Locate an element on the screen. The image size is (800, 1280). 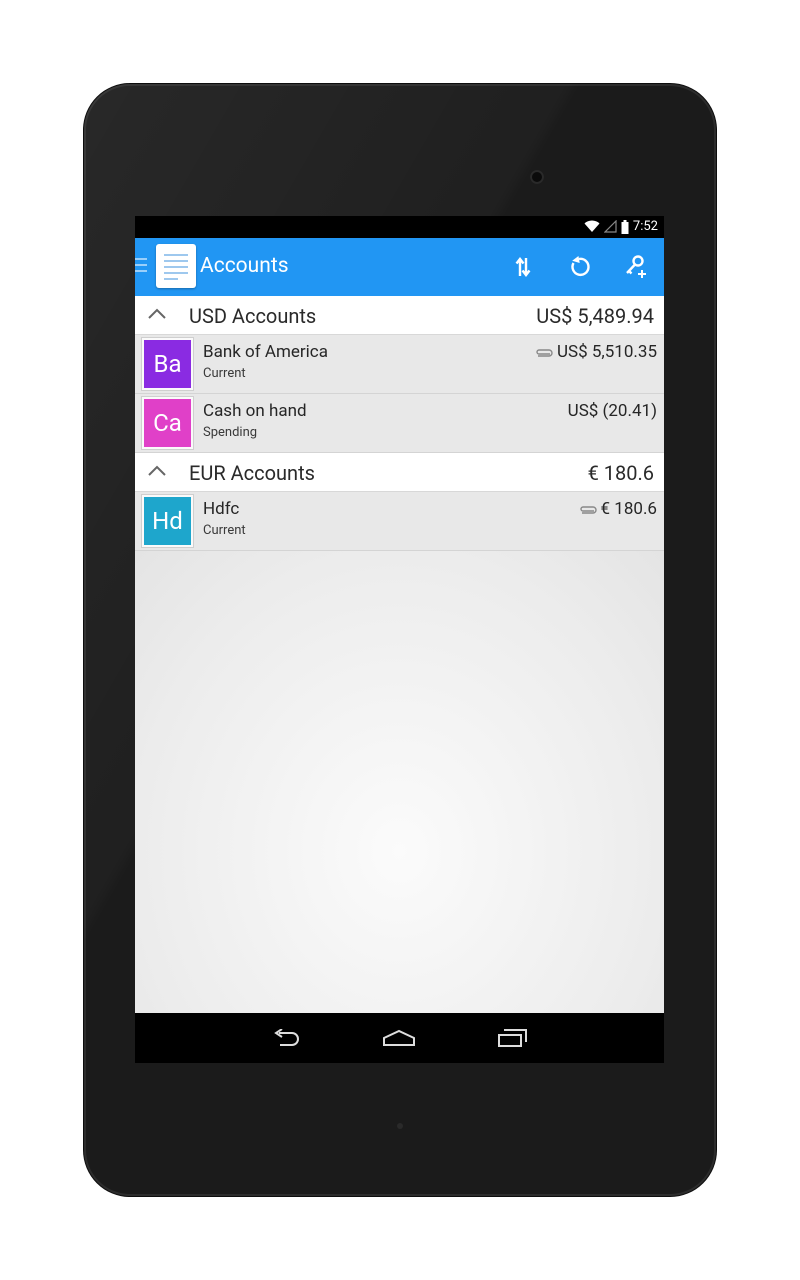
page-title: Accounts is located at coordinates (244, 266).